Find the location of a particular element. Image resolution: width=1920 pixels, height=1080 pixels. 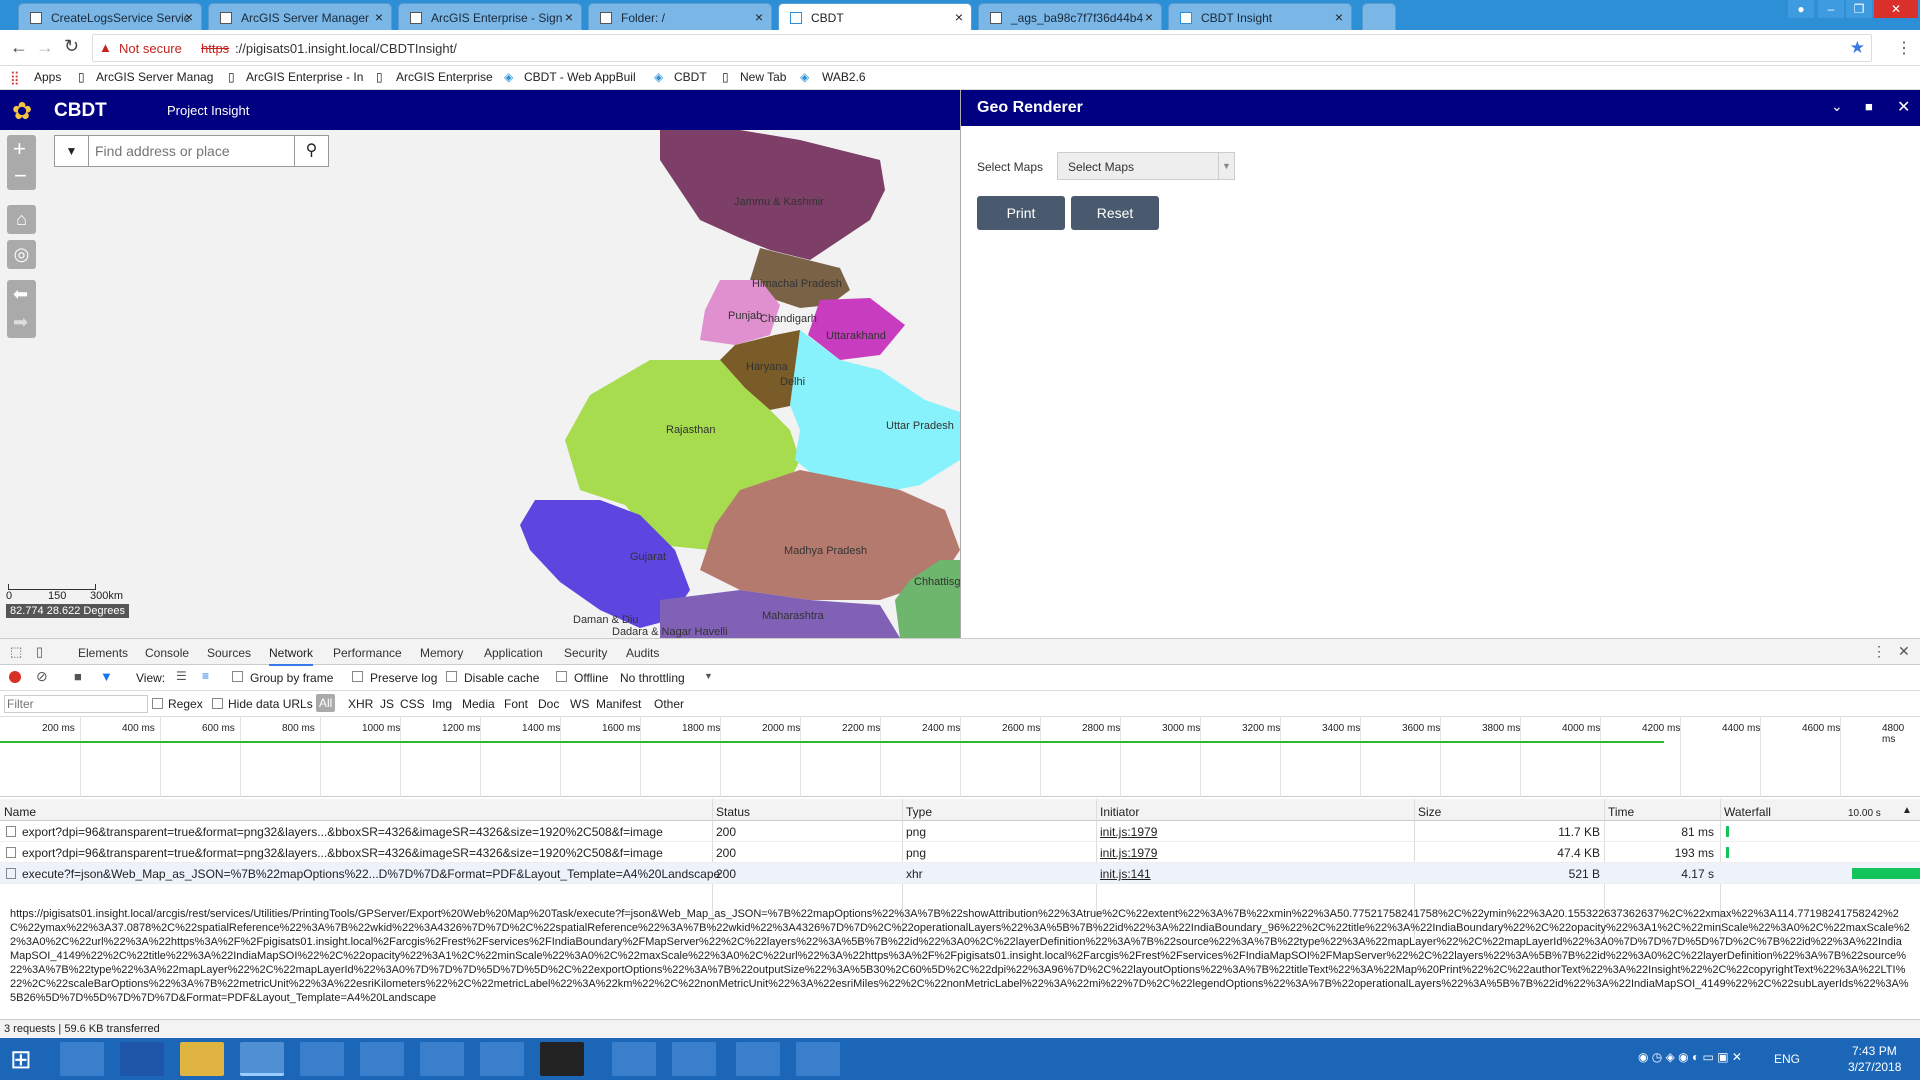

type-img: Img is located at coordinates (442, 704).